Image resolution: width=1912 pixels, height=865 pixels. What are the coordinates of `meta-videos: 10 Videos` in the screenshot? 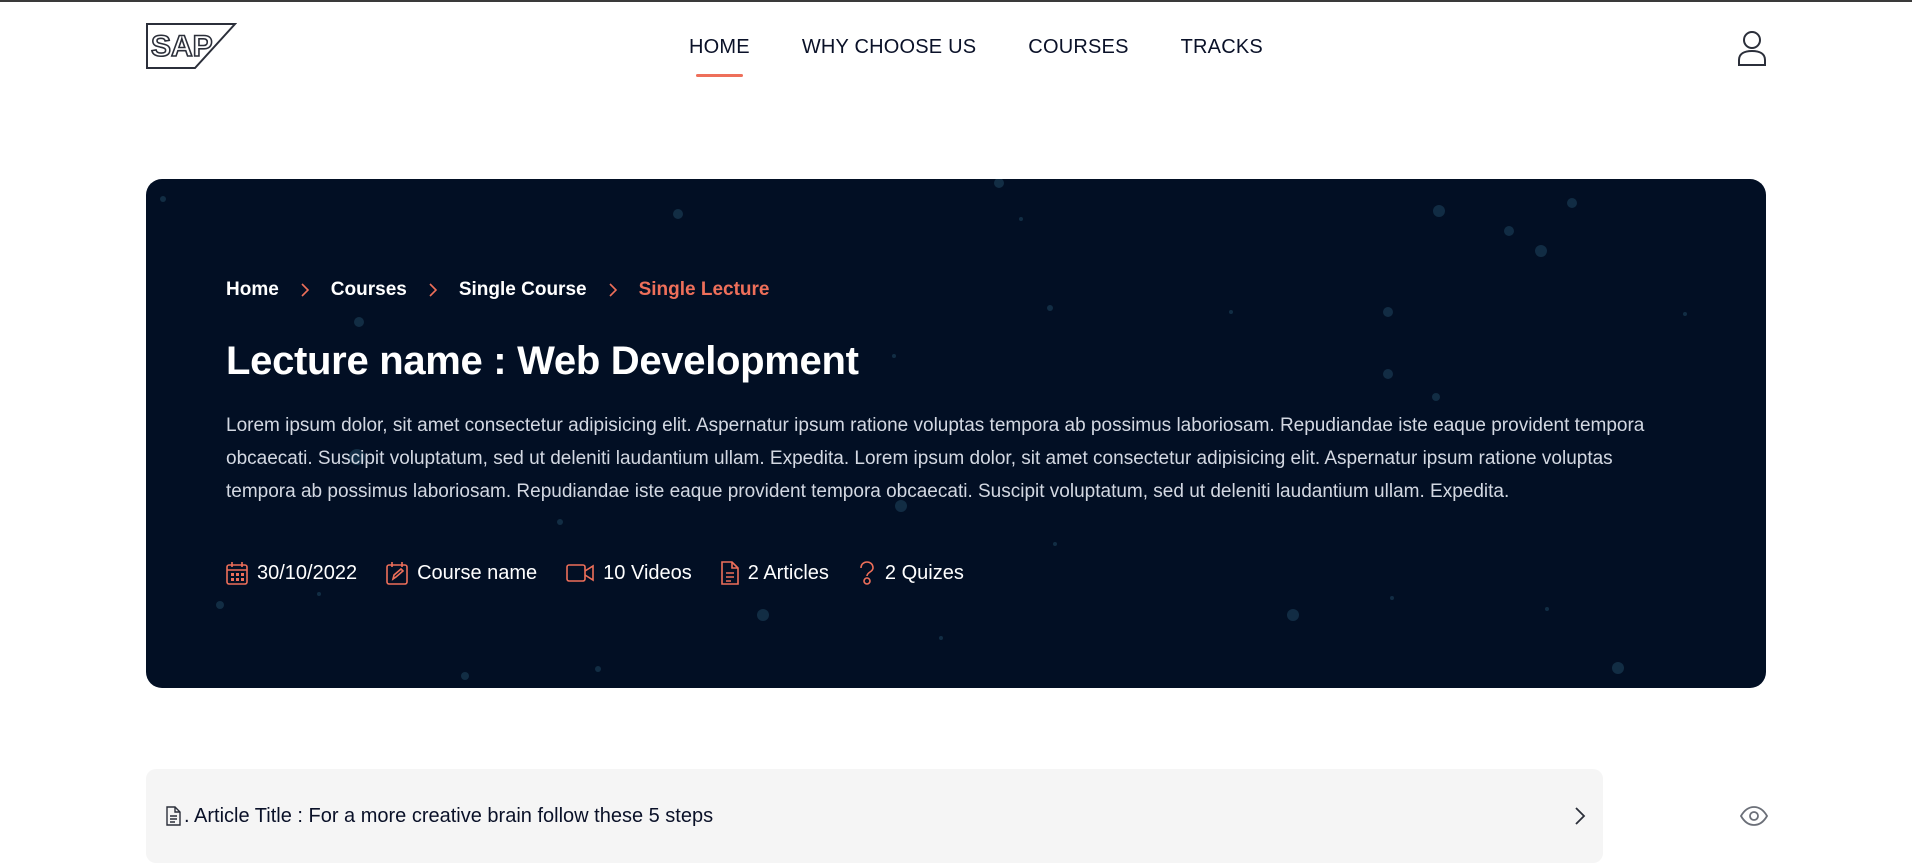 It's located at (629, 573).